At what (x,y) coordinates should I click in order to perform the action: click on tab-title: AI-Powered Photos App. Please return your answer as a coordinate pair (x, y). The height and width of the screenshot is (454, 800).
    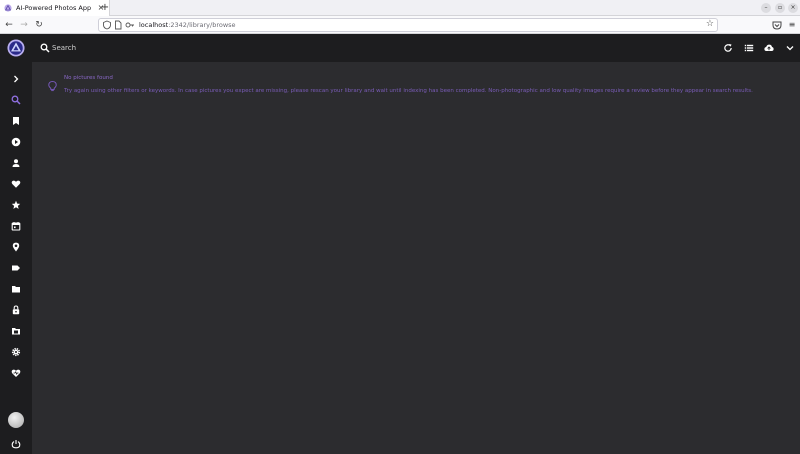
    Looking at the image, I should click on (54, 8).